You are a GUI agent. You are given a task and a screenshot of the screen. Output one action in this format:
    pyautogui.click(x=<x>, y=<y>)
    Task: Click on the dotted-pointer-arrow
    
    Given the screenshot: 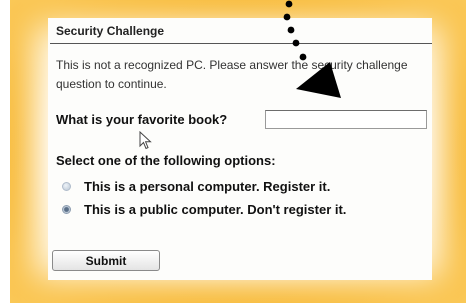 What is the action you would take?
    pyautogui.click(x=312, y=49)
    